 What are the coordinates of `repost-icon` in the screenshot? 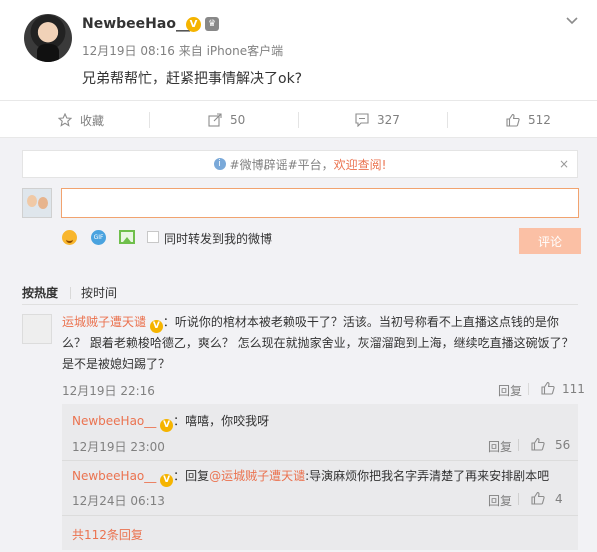 It's located at (215, 120).